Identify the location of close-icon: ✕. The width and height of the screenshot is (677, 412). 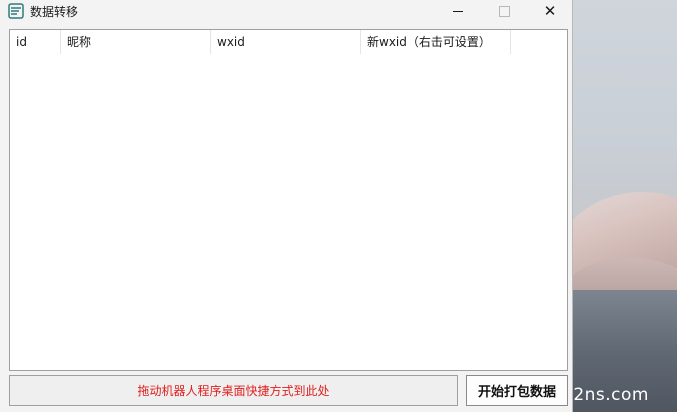
(550, 11).